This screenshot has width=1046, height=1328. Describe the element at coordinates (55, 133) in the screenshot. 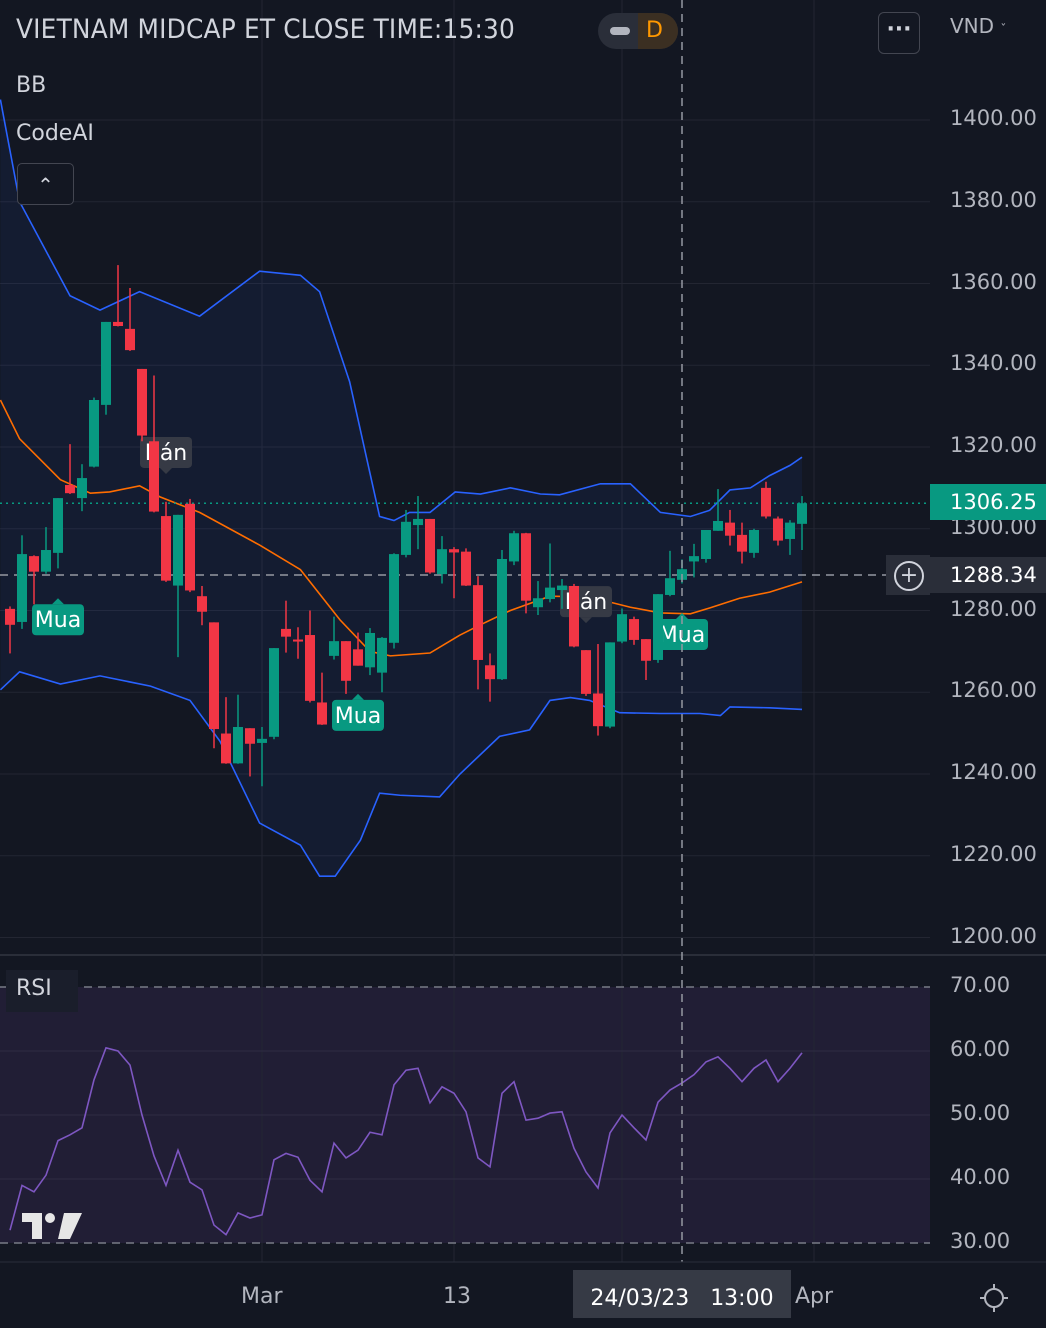

I see `legend-codeai: CodeAI` at that location.